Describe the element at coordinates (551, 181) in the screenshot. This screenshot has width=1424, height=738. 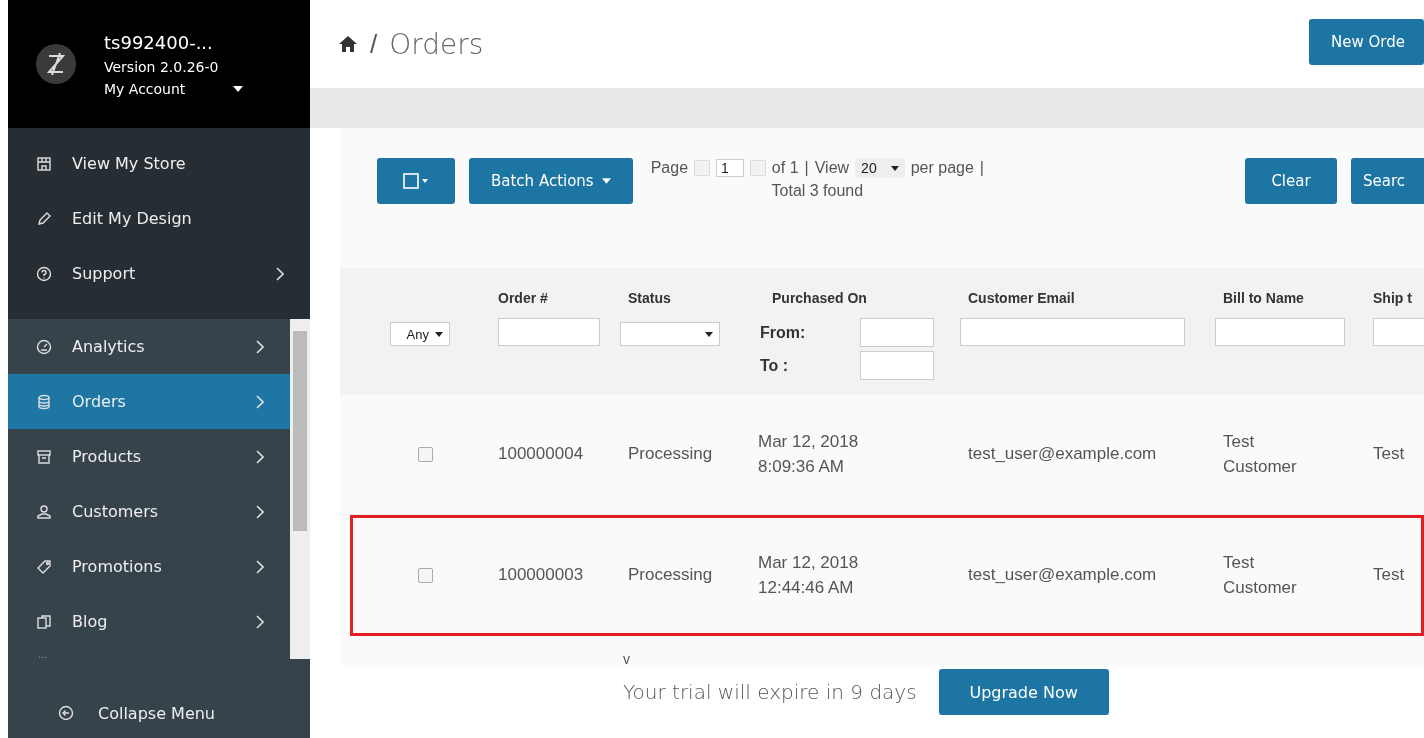
I see `batch-actions-button: Batch Actions` at that location.